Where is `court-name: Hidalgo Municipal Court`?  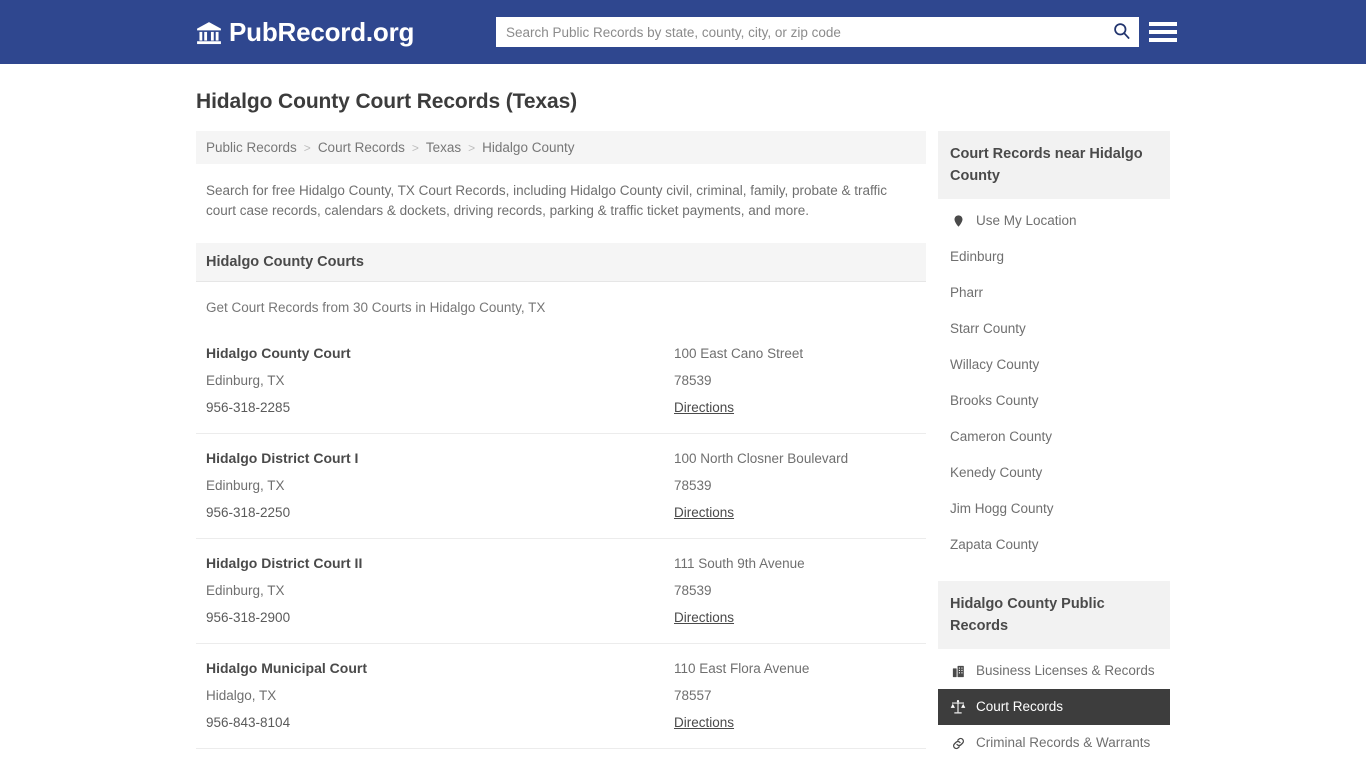
court-name: Hidalgo Municipal Court is located at coordinates (440, 668).